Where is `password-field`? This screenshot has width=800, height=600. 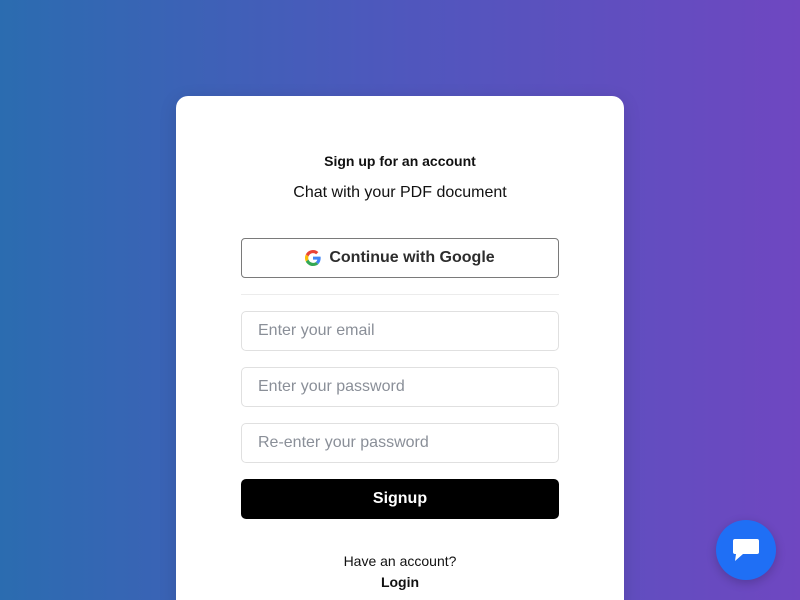
password-field is located at coordinates (400, 387).